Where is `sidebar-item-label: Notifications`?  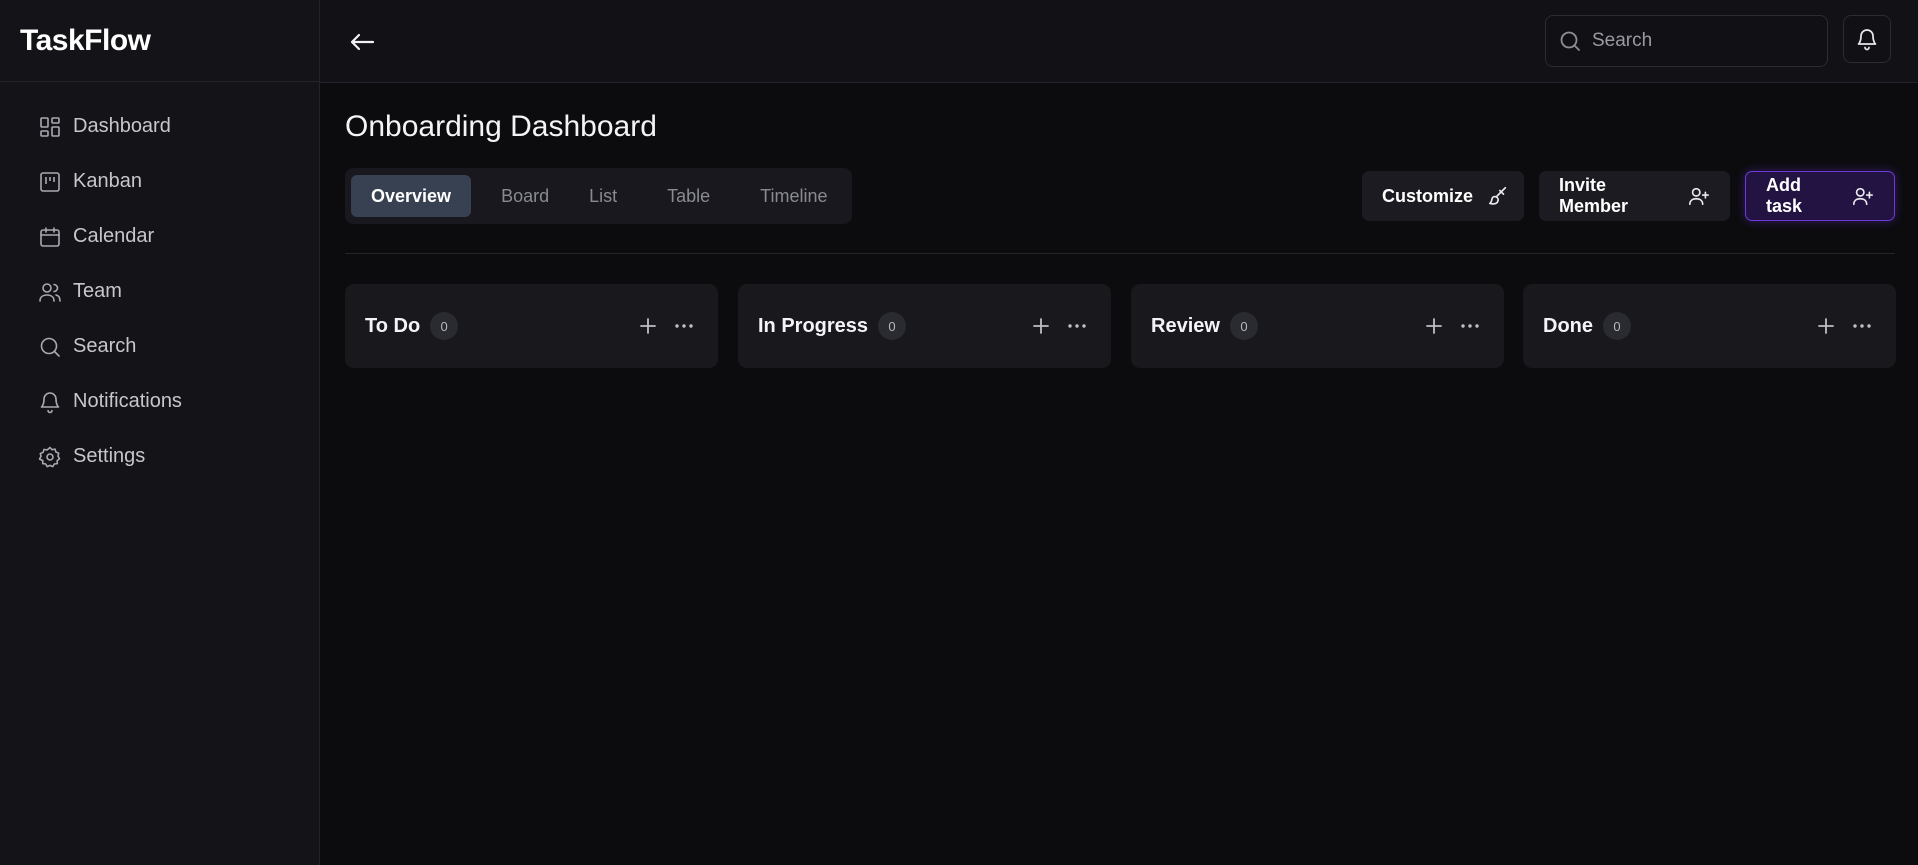
sidebar-item-label: Notifications is located at coordinates (127, 401).